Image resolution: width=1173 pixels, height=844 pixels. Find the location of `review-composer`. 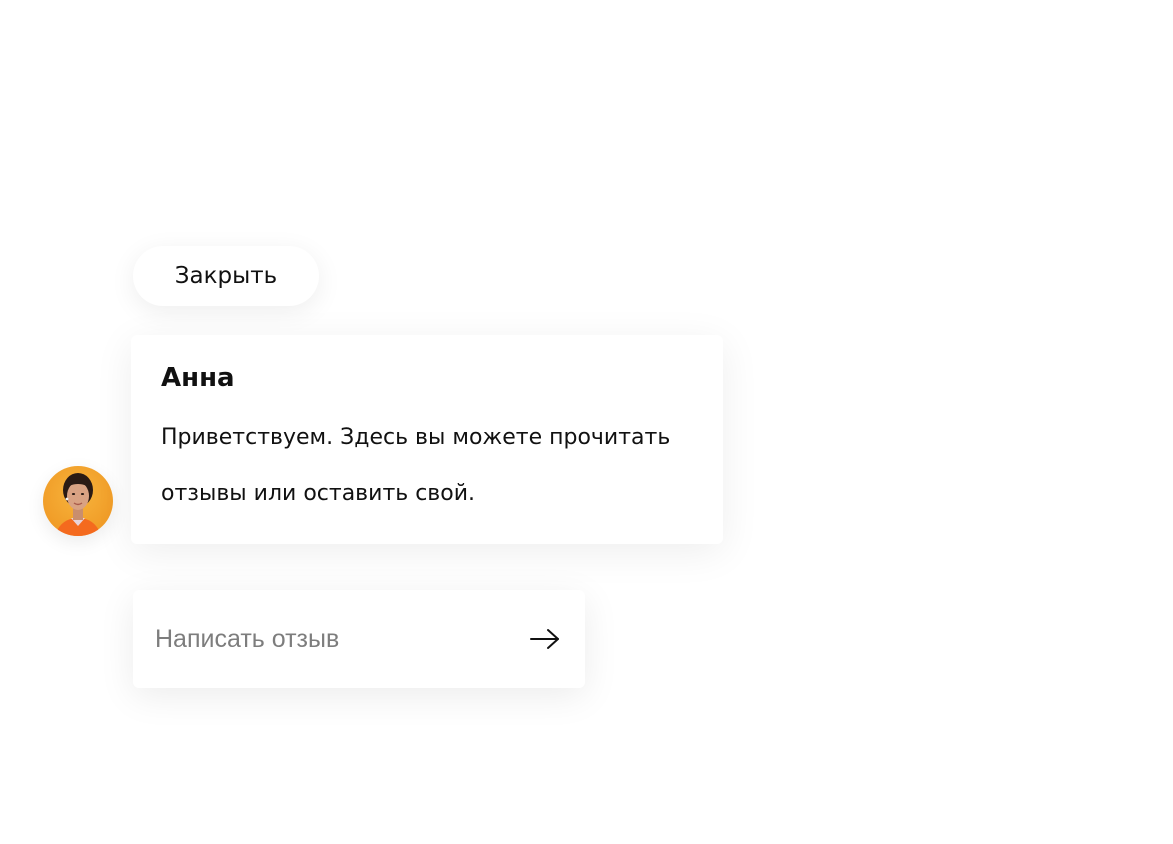

review-composer is located at coordinates (359, 639).